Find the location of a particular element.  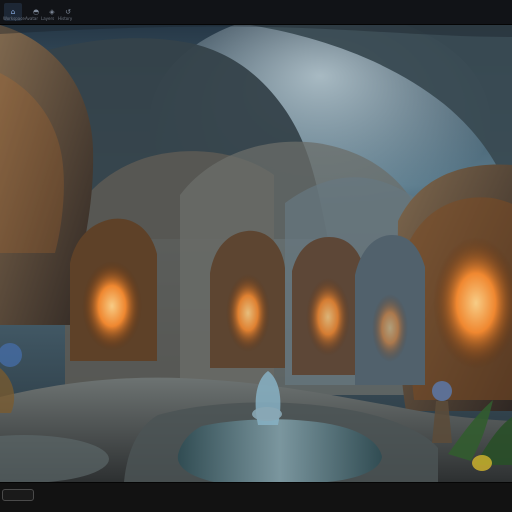

avatar-label: Avatar is located at coordinates (31, 18).